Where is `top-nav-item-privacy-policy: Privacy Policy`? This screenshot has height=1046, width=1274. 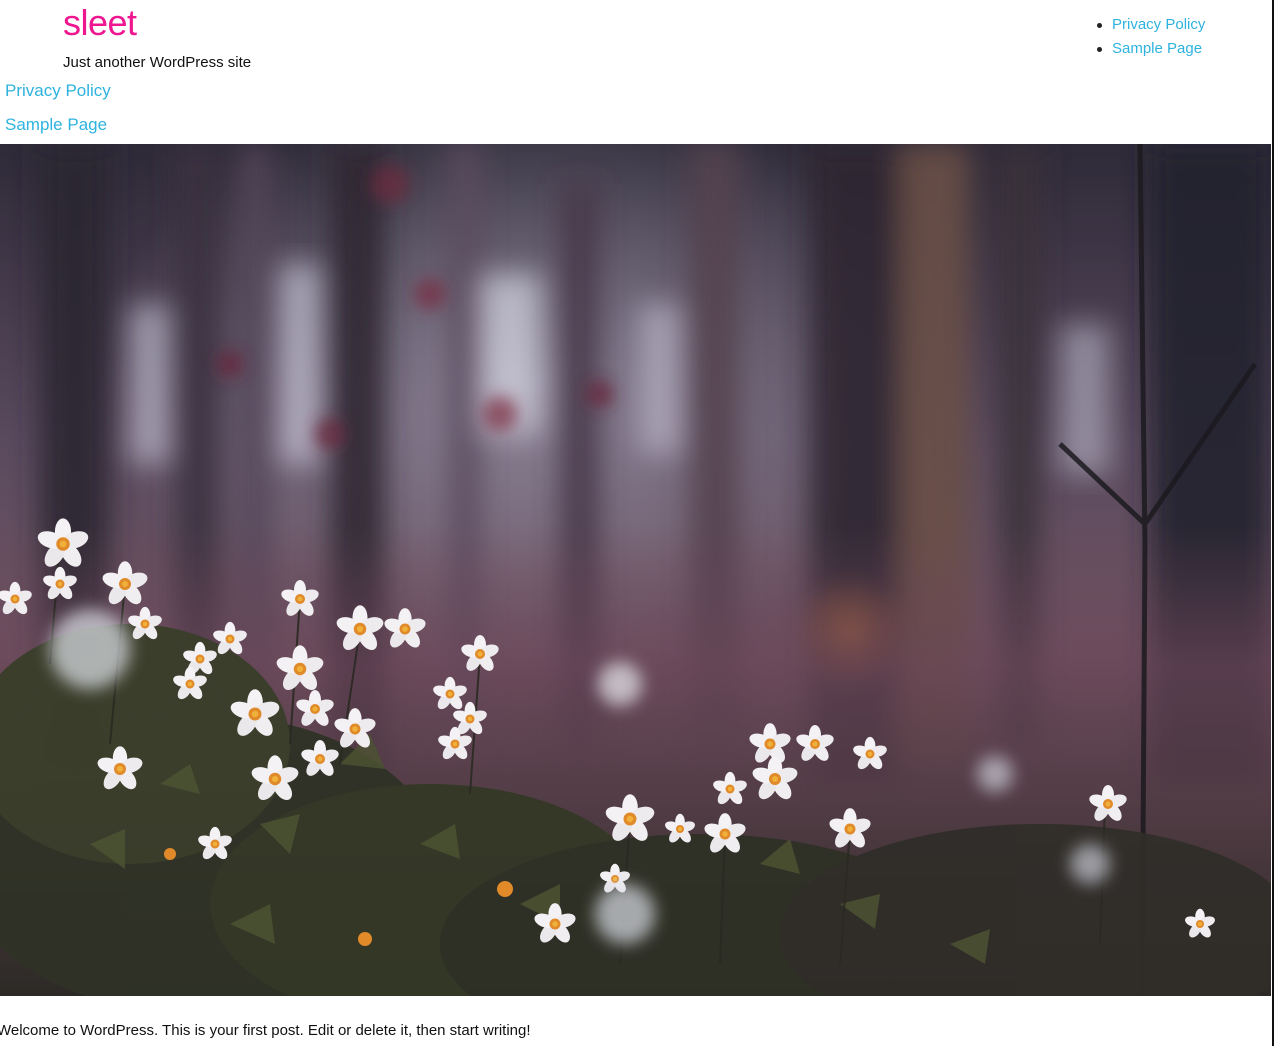 top-nav-item-privacy-policy: Privacy Policy is located at coordinates (1151, 26).